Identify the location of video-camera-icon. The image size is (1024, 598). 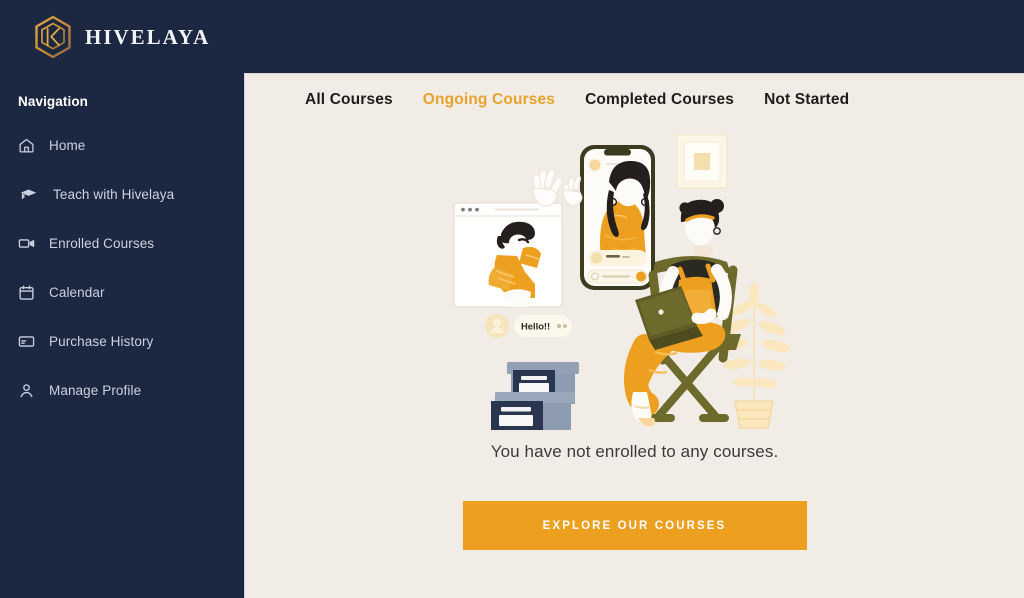
(26, 243).